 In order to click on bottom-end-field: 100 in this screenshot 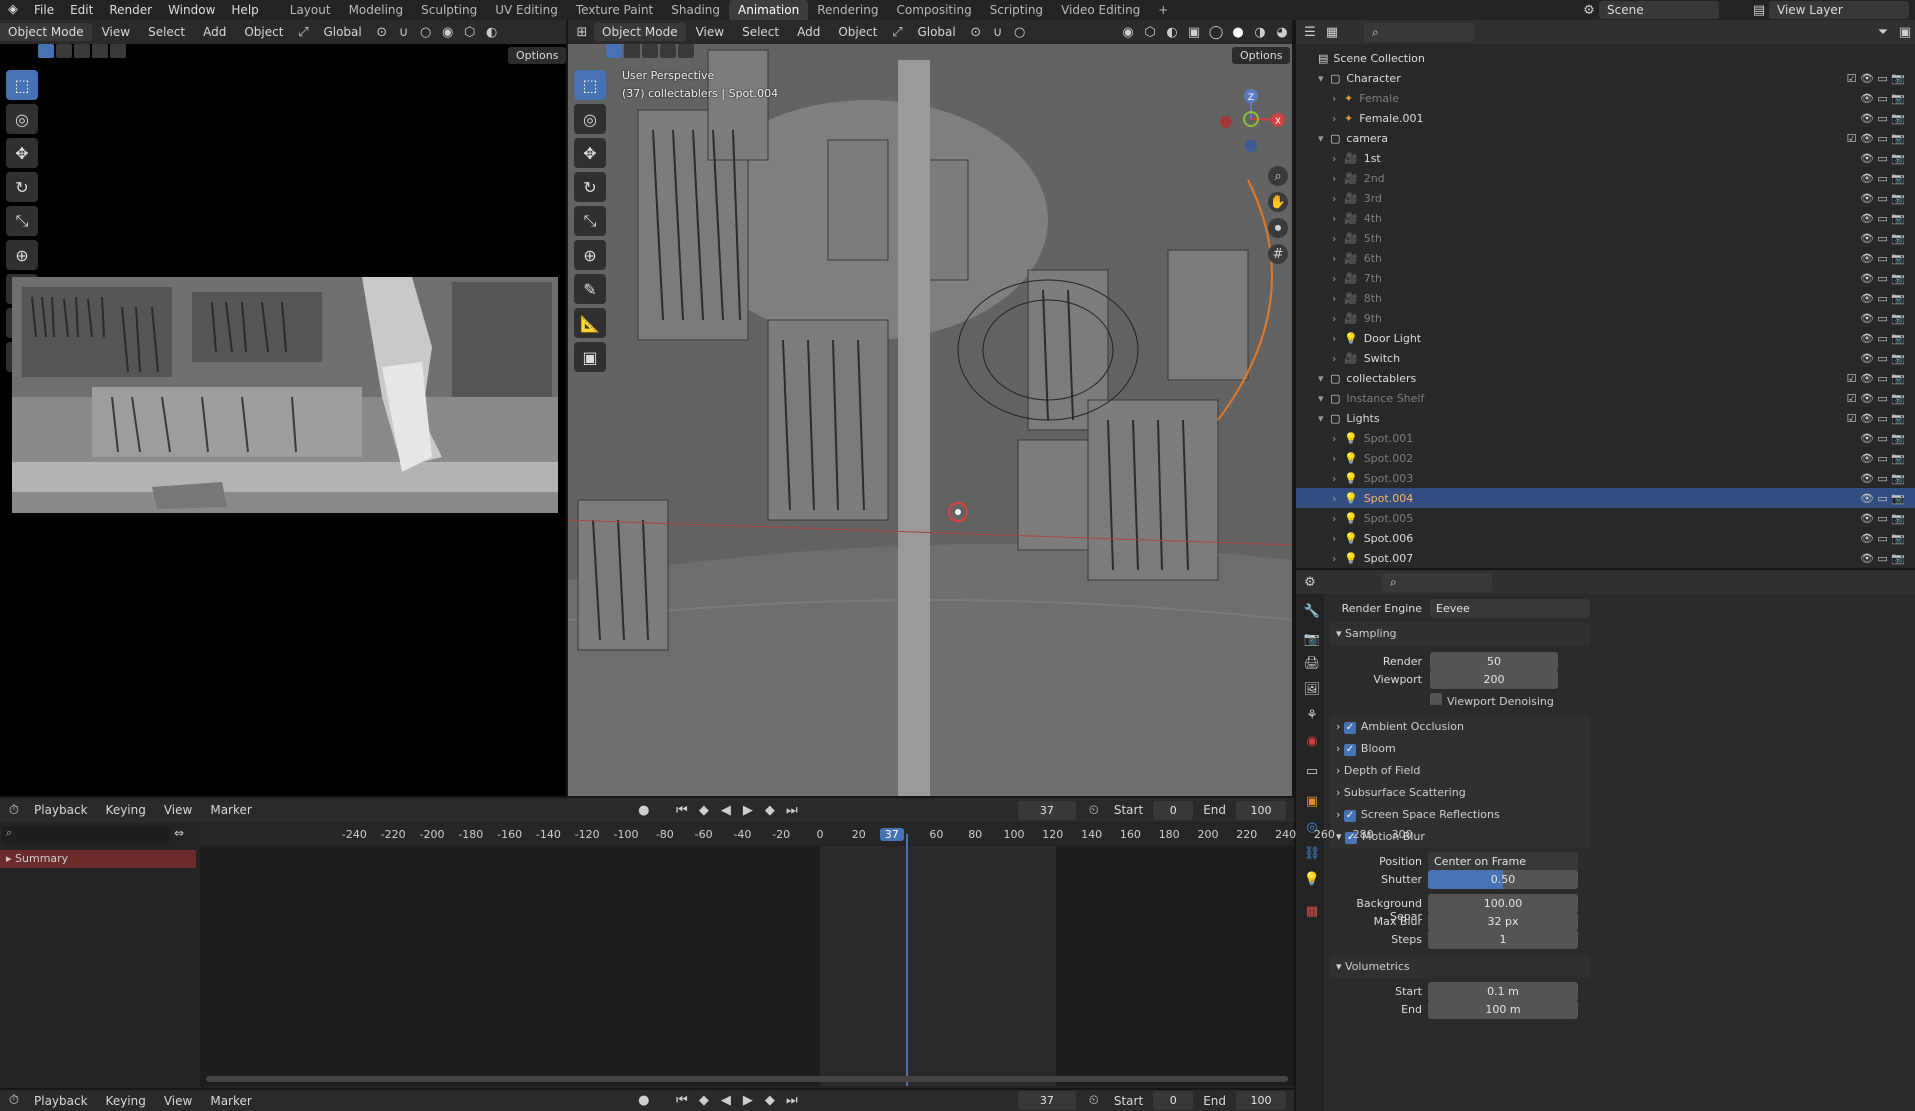, I will do `click(1261, 1100)`.